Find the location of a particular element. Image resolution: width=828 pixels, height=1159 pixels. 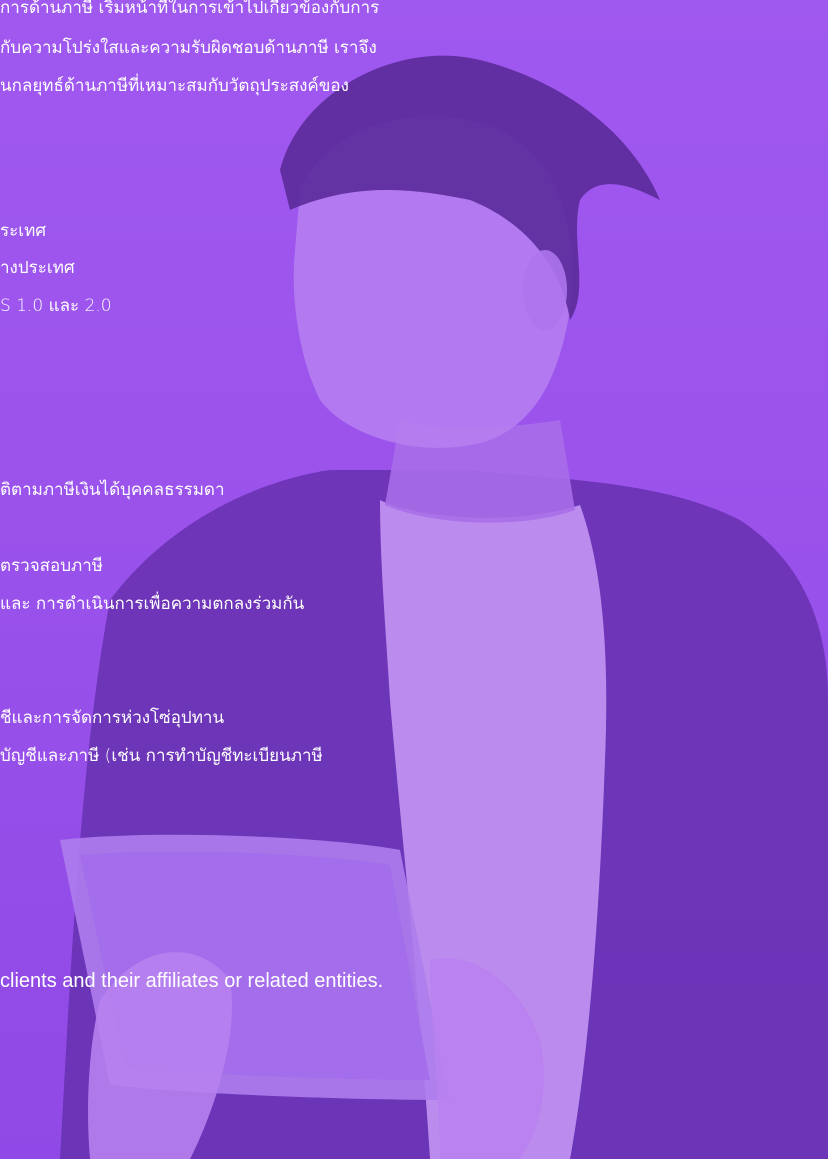

list-item: างประเทศ is located at coordinates (37, 268).